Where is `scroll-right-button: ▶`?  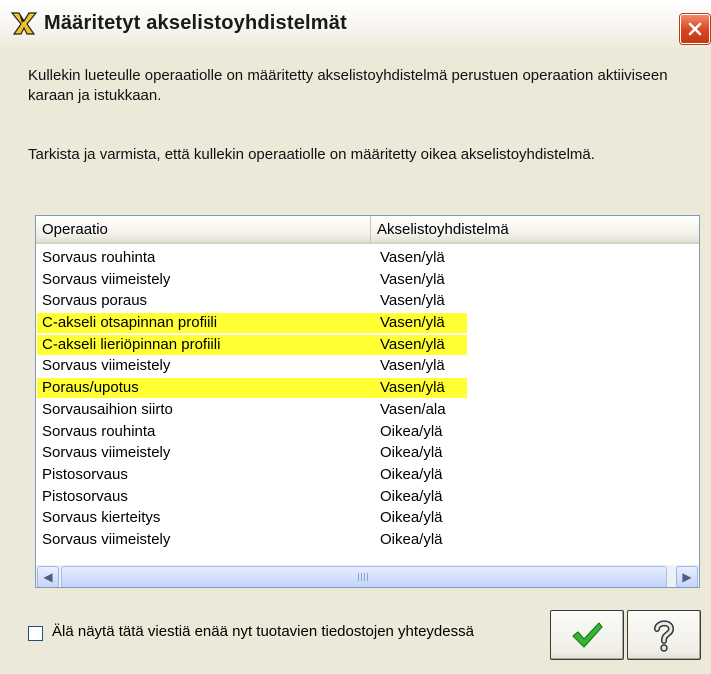 scroll-right-button: ▶ is located at coordinates (687, 576).